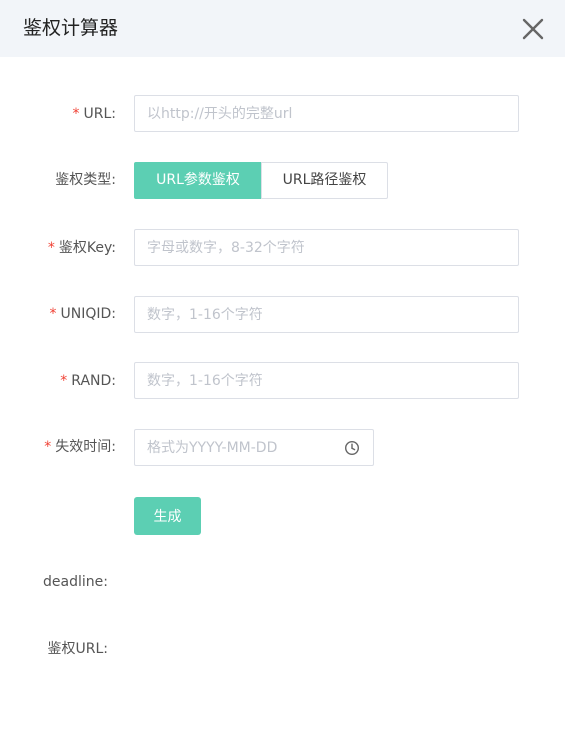 This screenshot has width=565, height=732. Describe the element at coordinates (326, 247) in the screenshot. I see `auth-key-input` at that location.